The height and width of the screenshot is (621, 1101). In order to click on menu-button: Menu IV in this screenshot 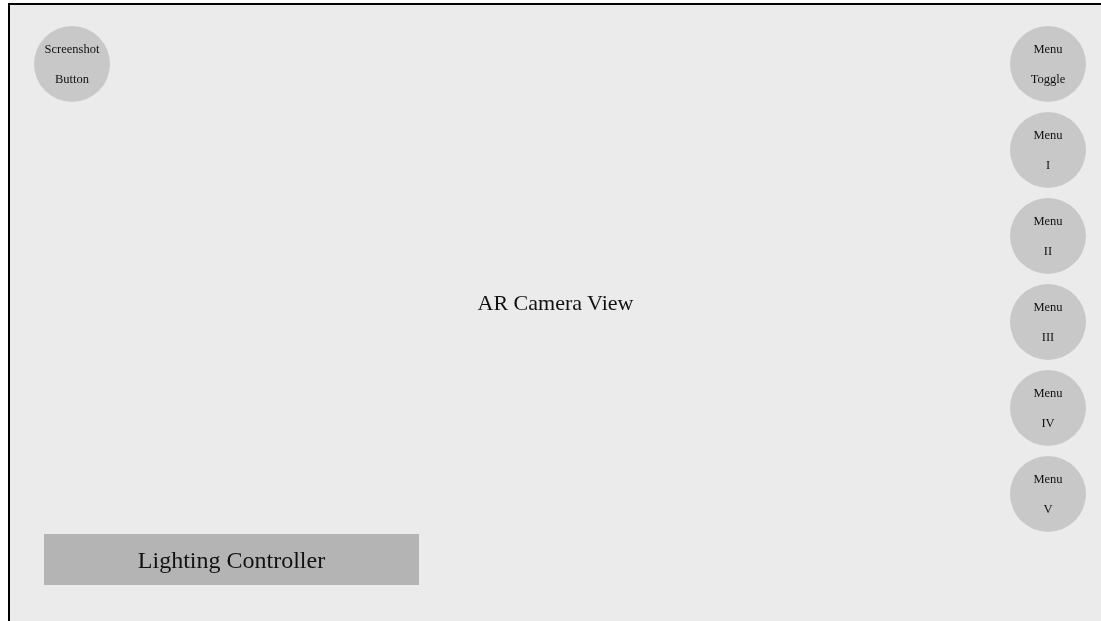, I will do `click(1048, 408)`.